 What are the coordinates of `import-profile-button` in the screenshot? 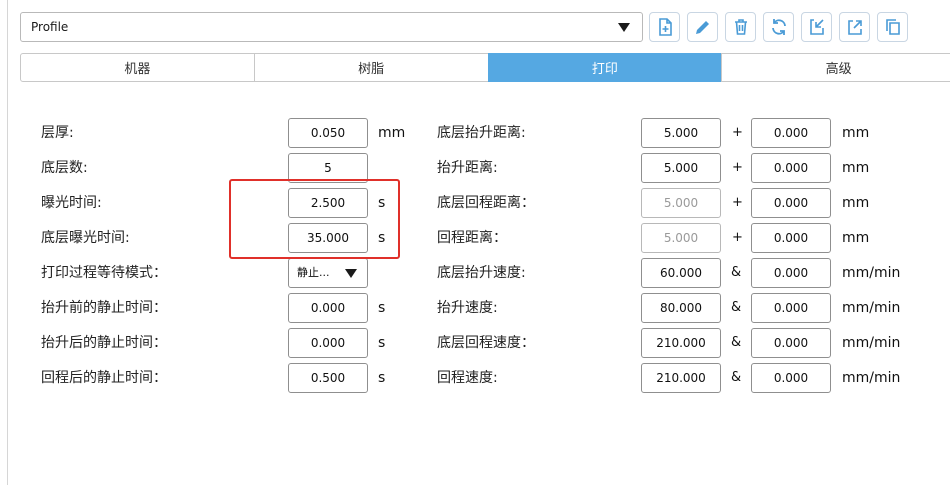 It's located at (816, 27).